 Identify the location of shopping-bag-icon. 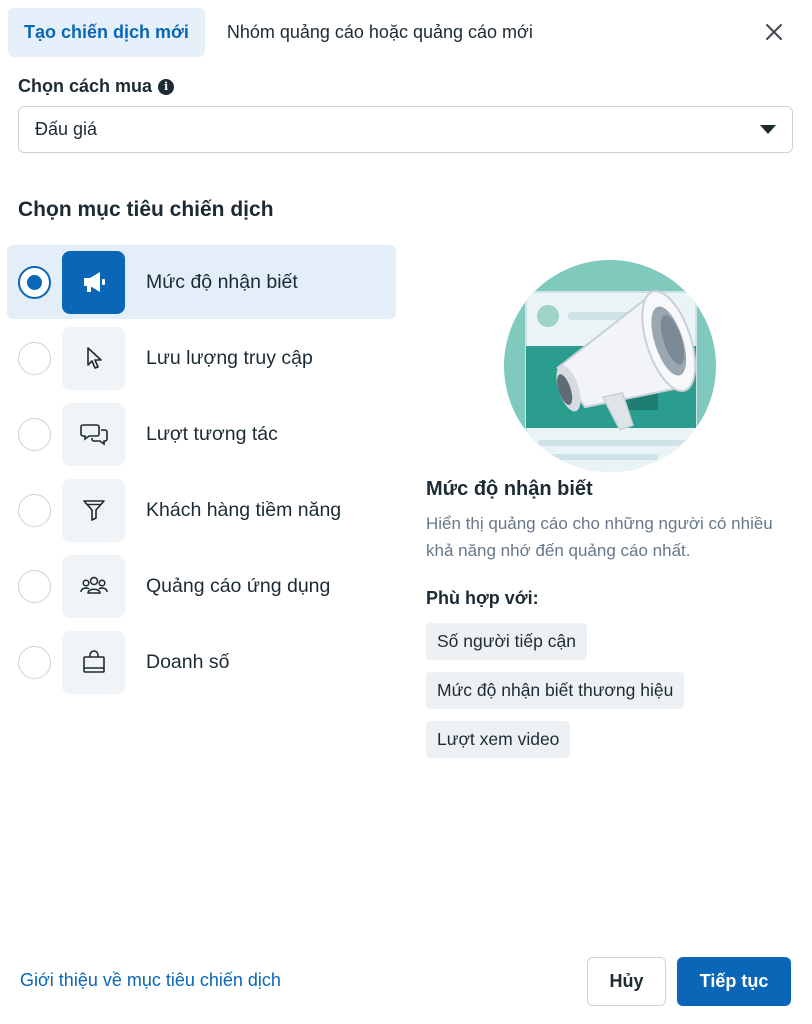
(93, 661).